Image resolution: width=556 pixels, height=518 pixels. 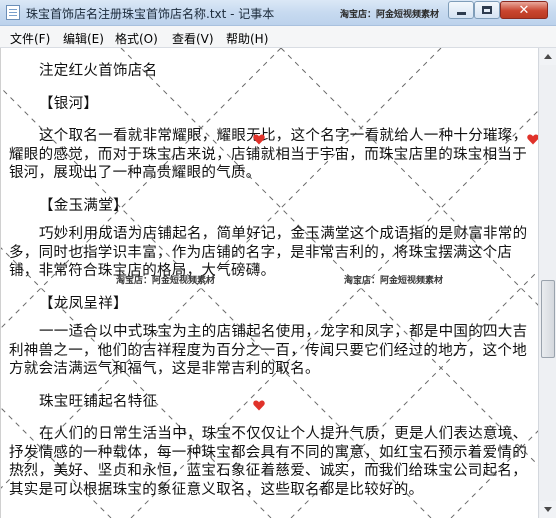 I want to click on maximize-button, so click(x=487, y=10).